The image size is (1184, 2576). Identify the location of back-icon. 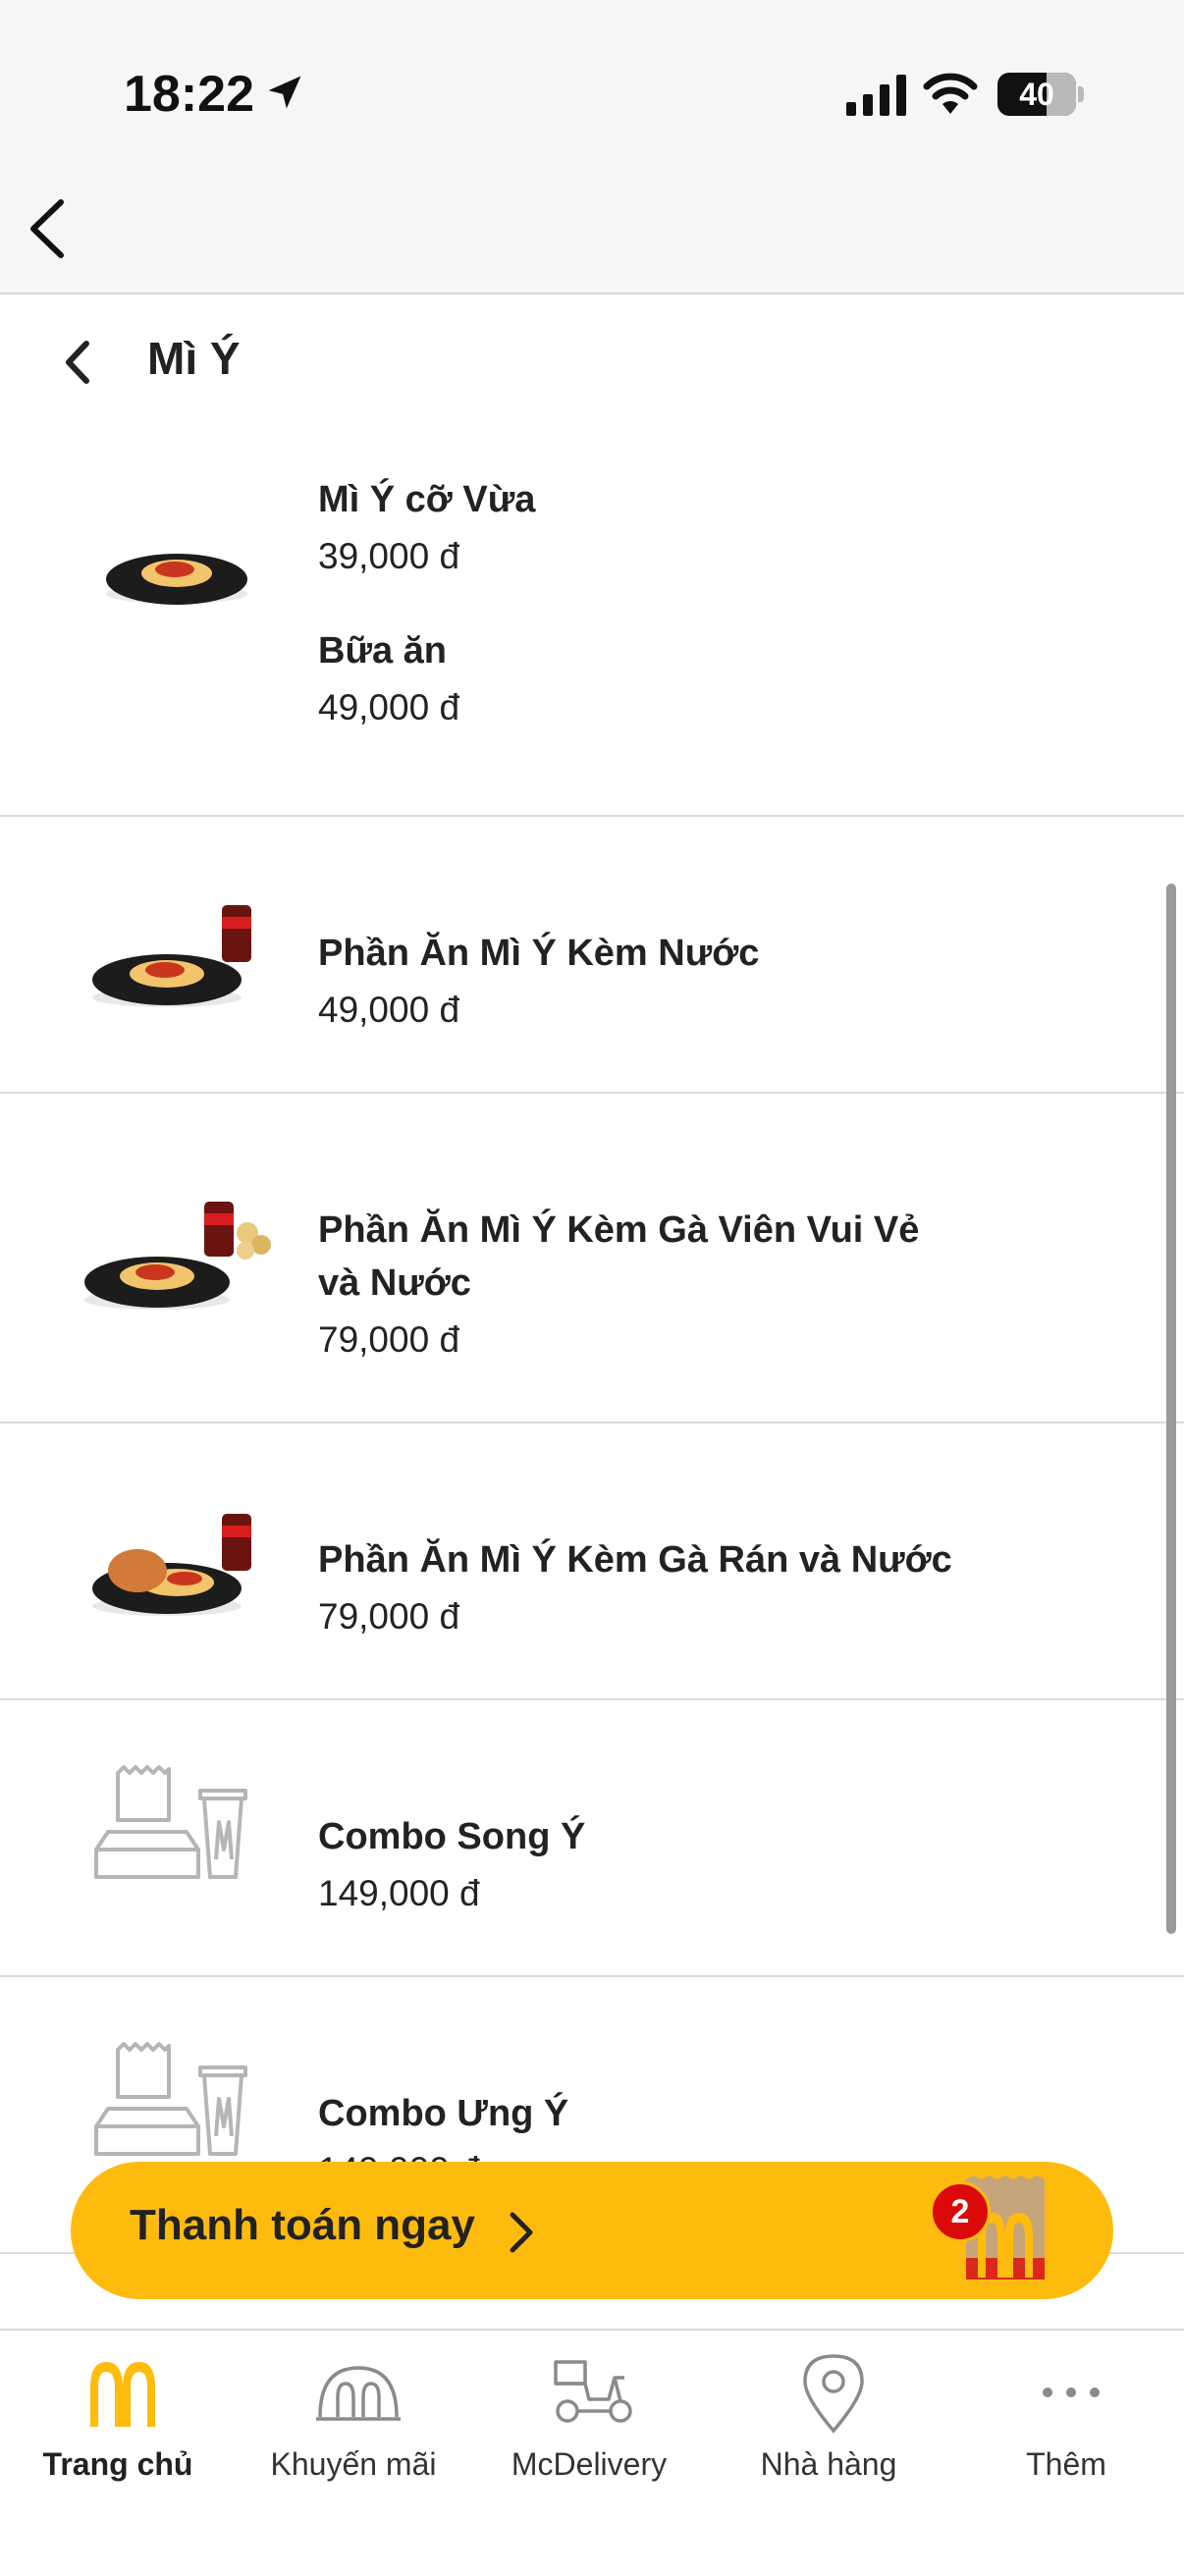
(46, 228).